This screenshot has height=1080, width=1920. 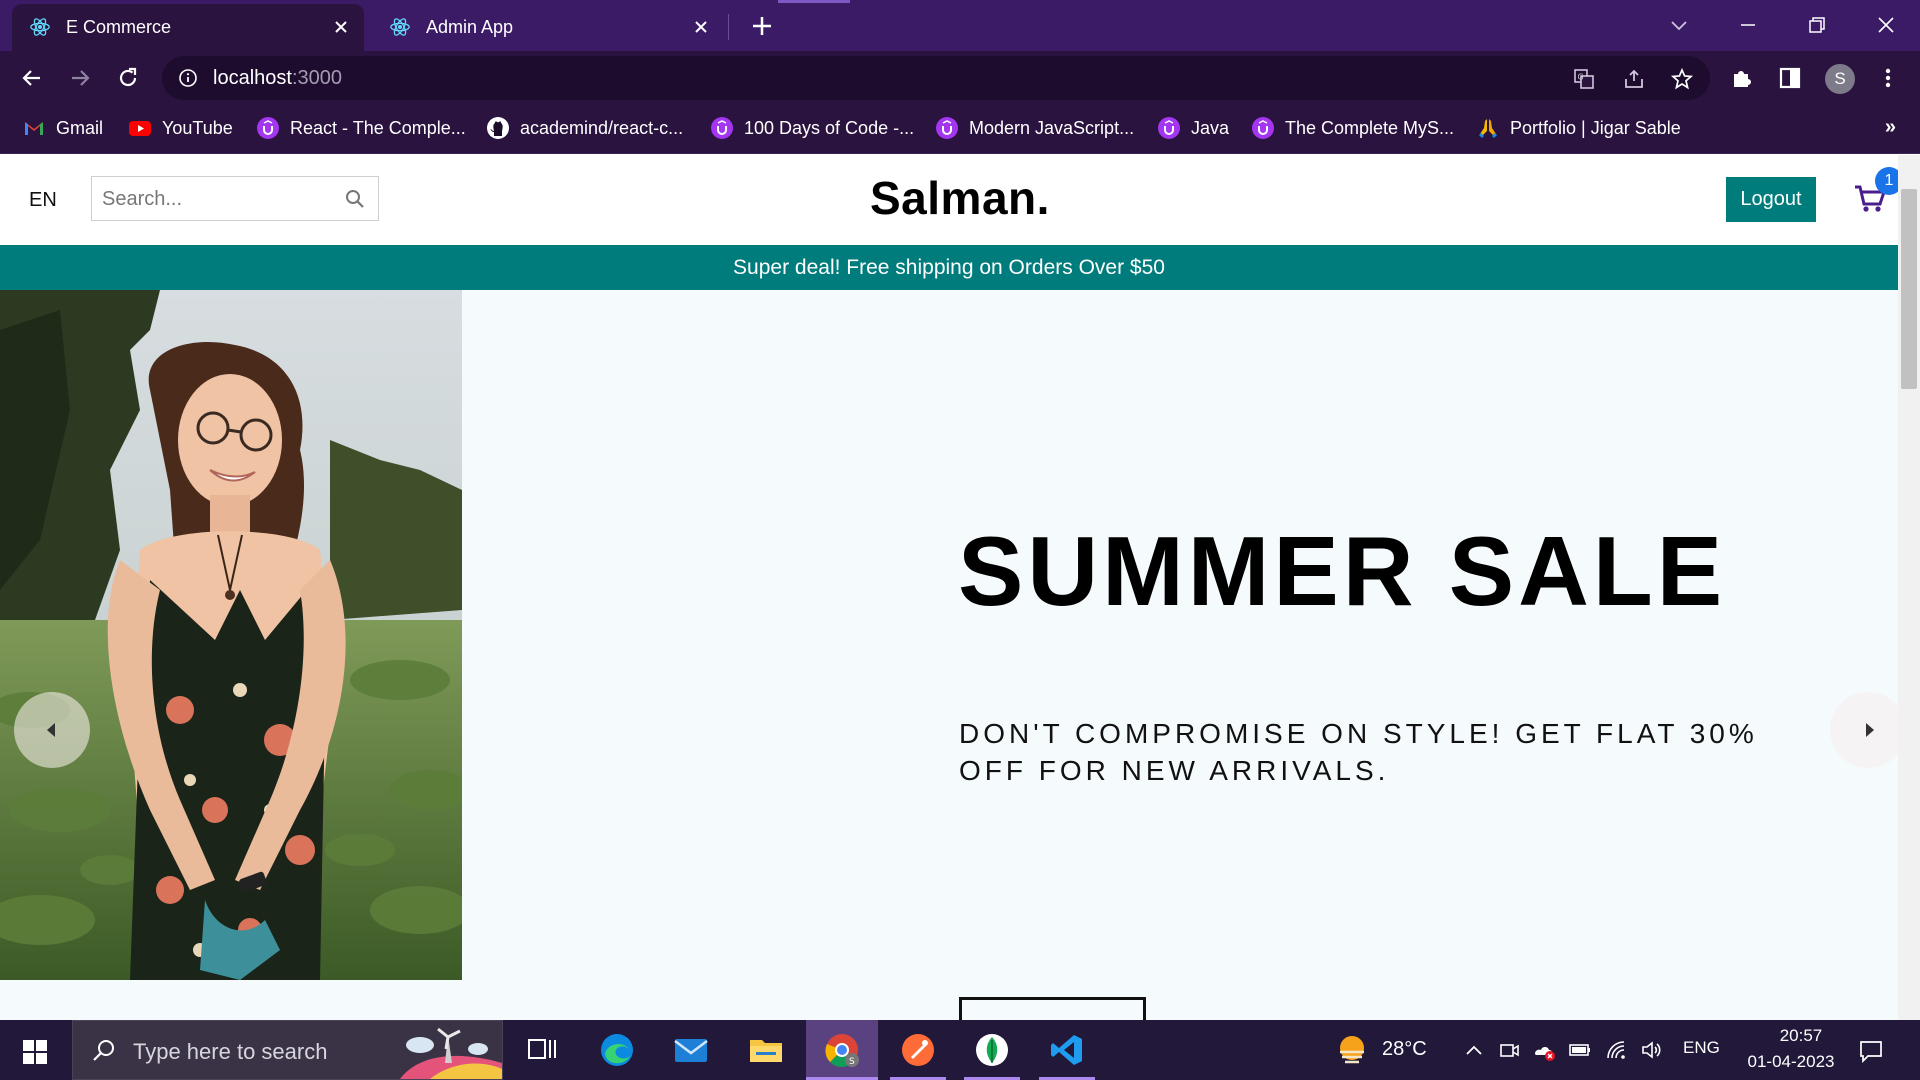 I want to click on chevron-up-icon, so click(x=1474, y=1050).